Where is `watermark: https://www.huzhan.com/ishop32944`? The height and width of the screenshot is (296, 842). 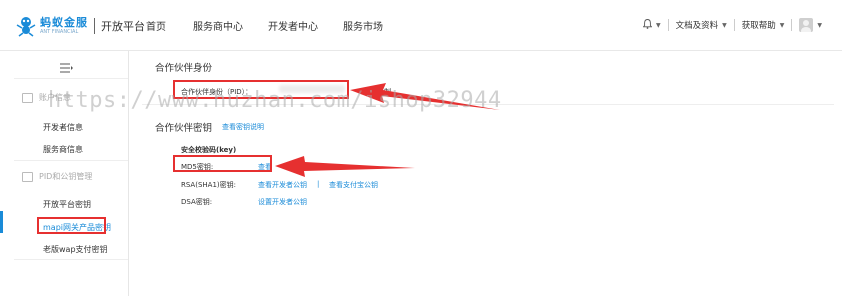
watermark: https://www.huzhan.com/ishop32944 is located at coordinates (275, 100).